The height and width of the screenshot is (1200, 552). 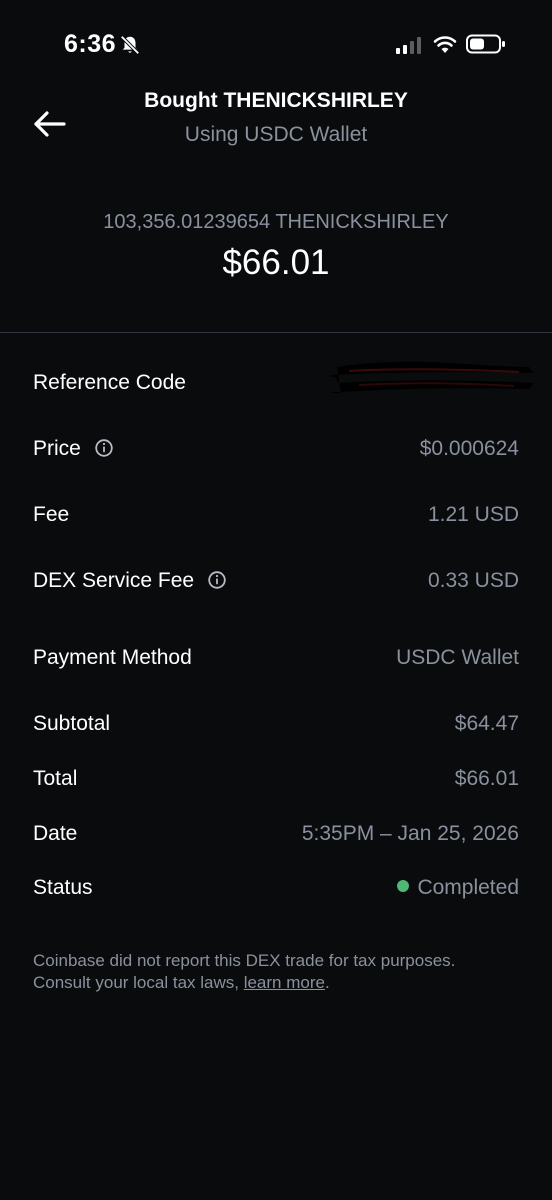 What do you see at coordinates (469, 448) in the screenshot?
I see `price-value: $0.000624` at bounding box center [469, 448].